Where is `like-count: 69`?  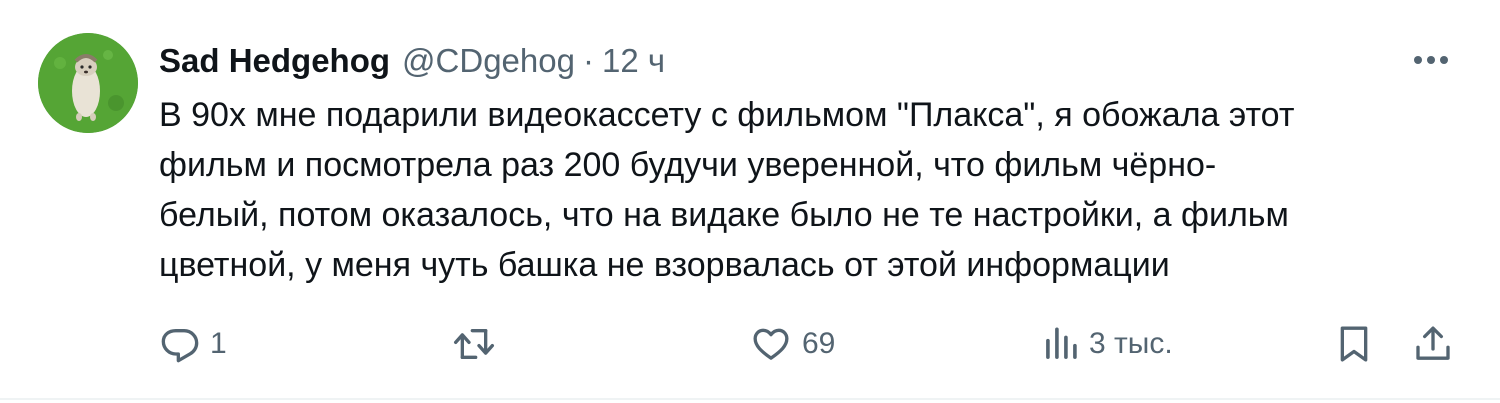 like-count: 69 is located at coordinates (819, 343).